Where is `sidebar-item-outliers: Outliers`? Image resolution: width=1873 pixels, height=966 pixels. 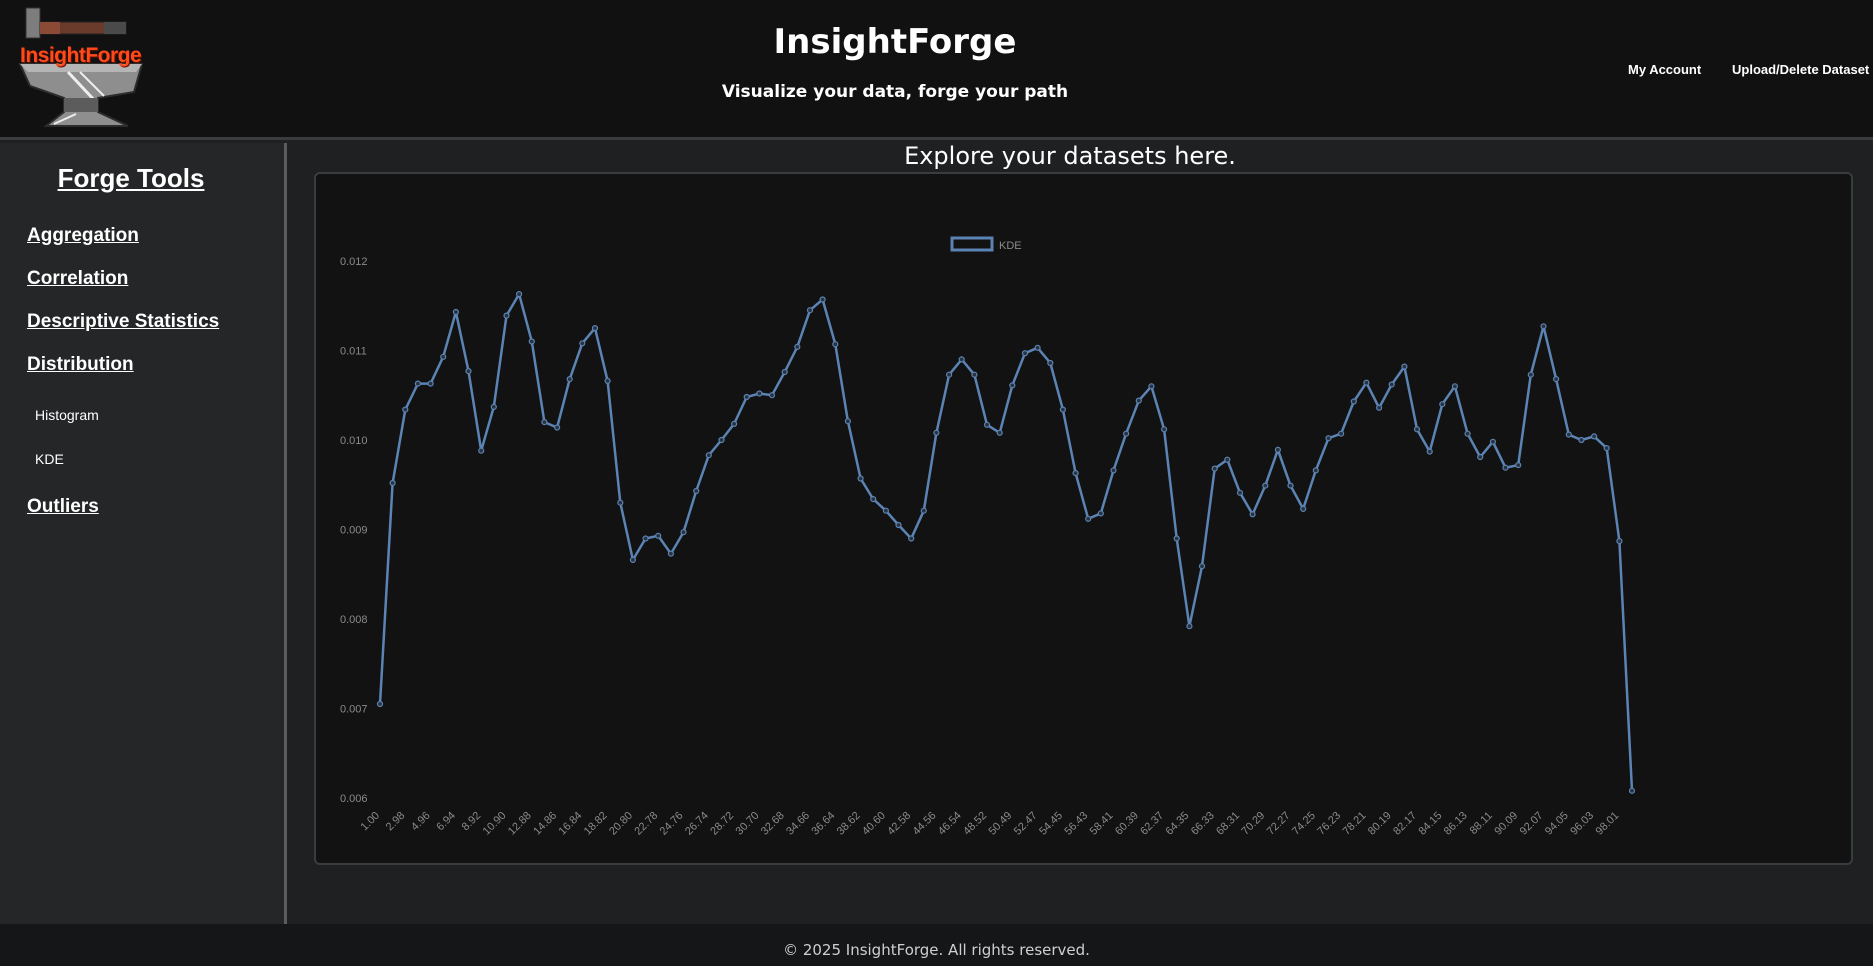 sidebar-item-outliers: Outliers is located at coordinates (63, 507).